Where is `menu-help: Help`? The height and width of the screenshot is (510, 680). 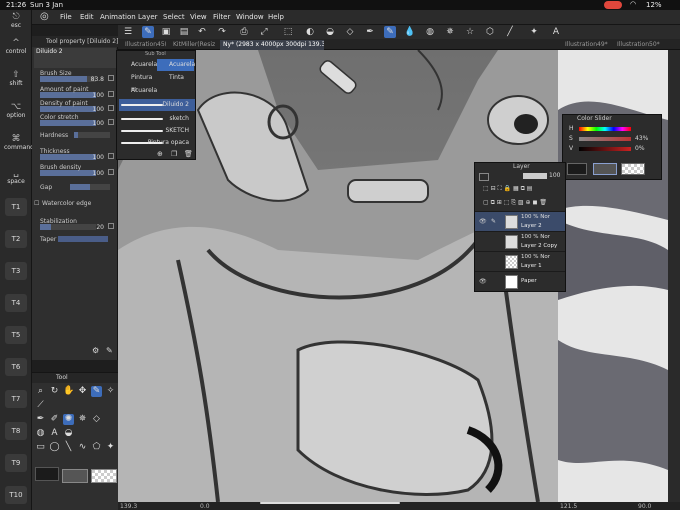 menu-help: Help is located at coordinates (276, 17).